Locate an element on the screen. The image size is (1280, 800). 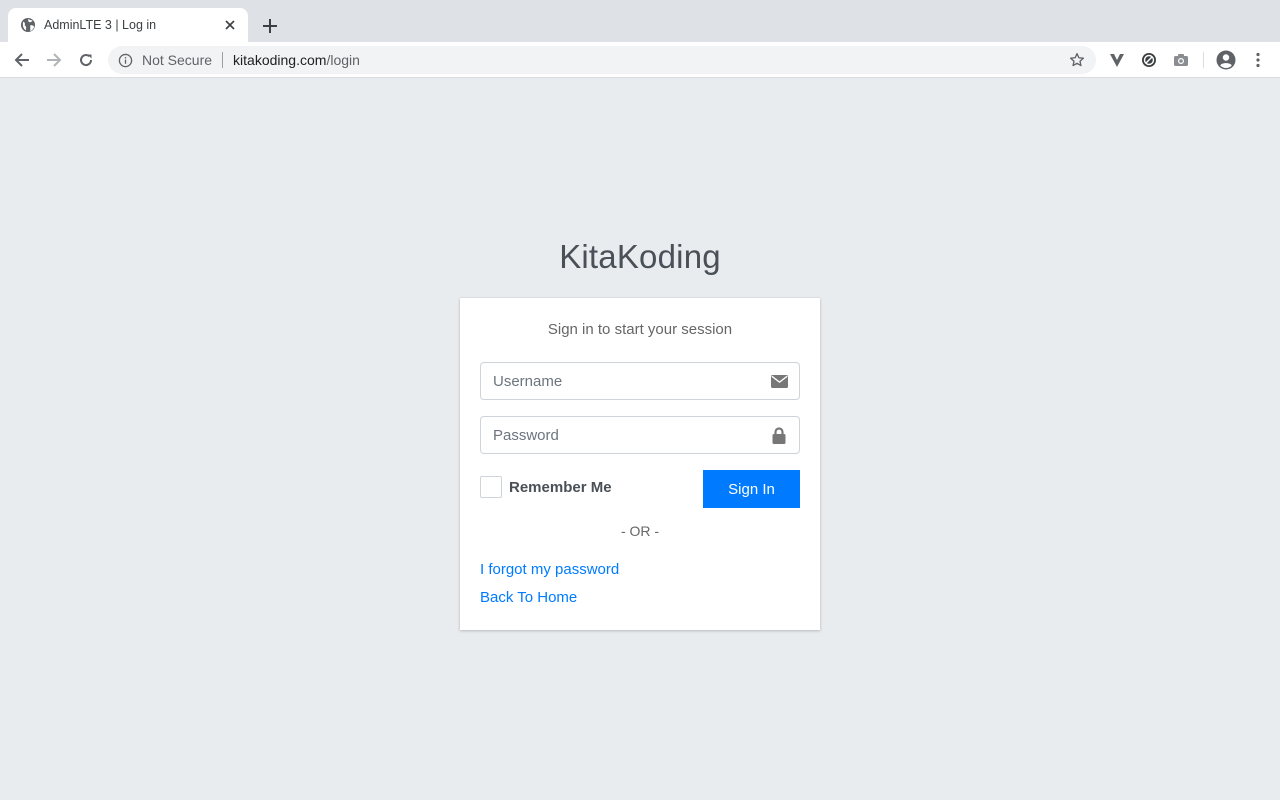
extension-shield-icon is located at coordinates (1149, 60).